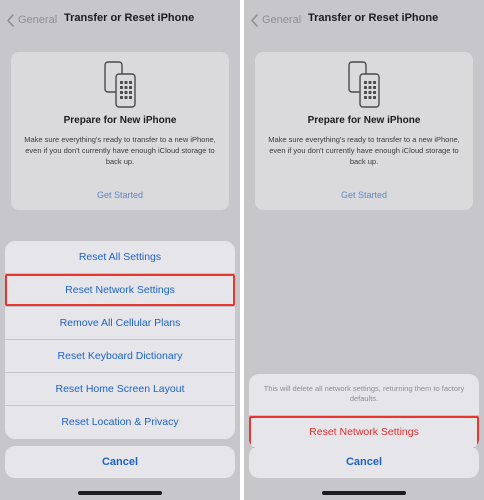 Image resolution: width=484 pixels, height=500 pixels. I want to click on reset-keyboard-dictionary-button: Reset Keyboard Dictionary, so click(120, 356).